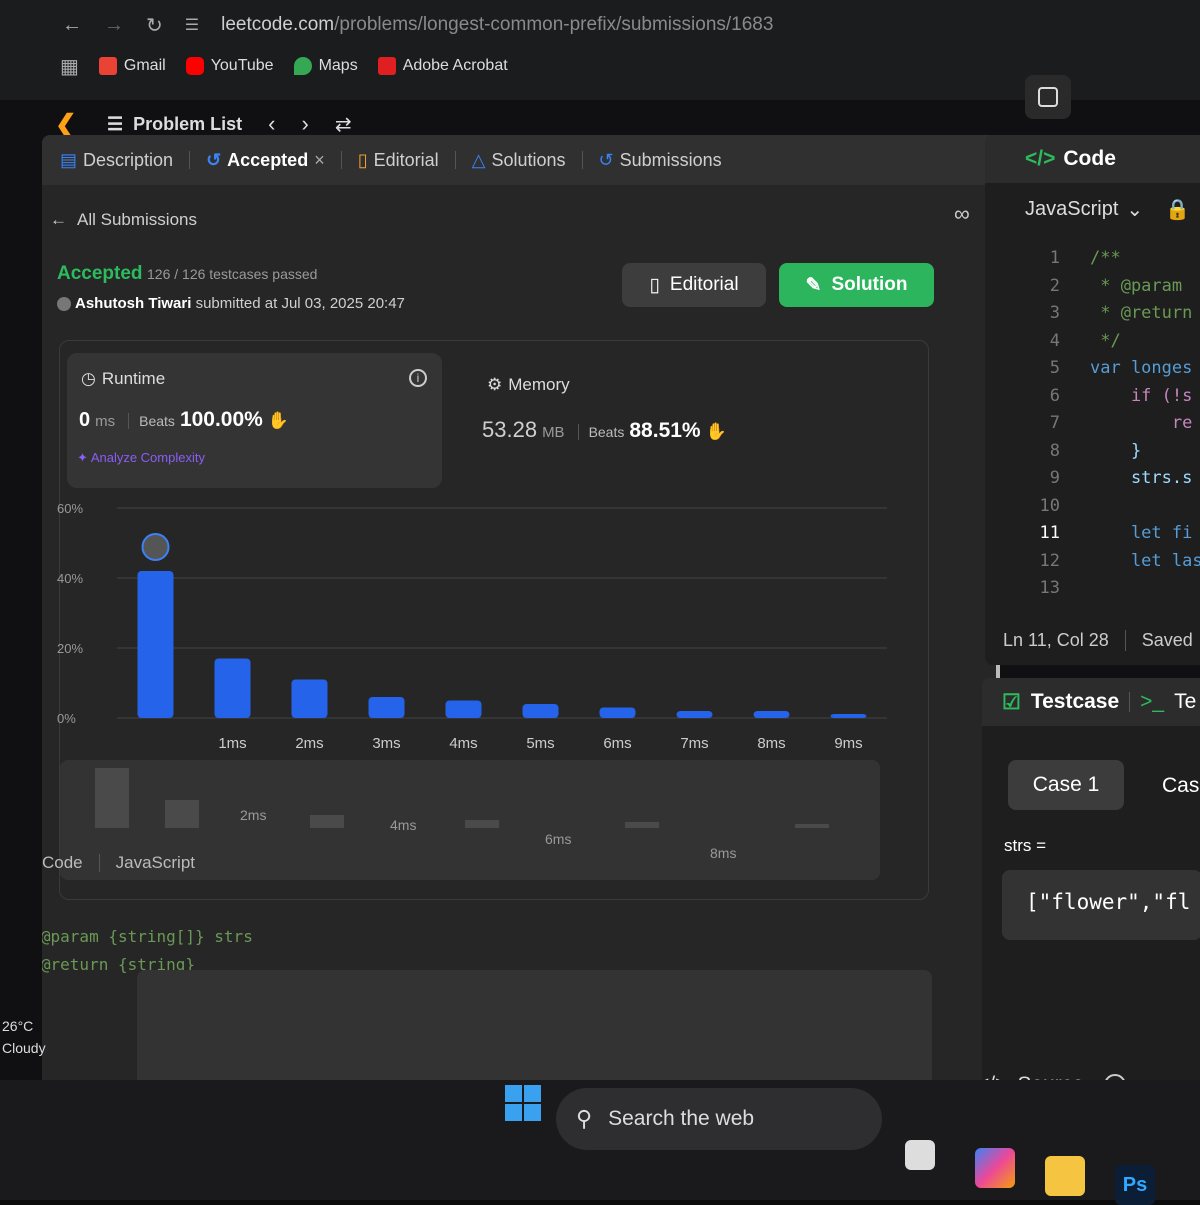 This screenshot has width=1200, height=1205. Describe the element at coordinates (69, 159) in the screenshot. I see `description-icon: ▤` at that location.